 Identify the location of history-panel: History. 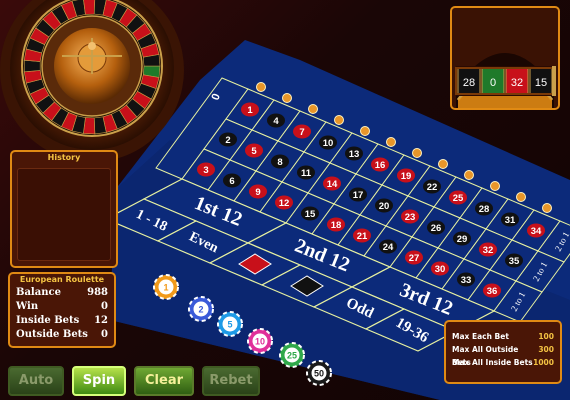
(64, 209).